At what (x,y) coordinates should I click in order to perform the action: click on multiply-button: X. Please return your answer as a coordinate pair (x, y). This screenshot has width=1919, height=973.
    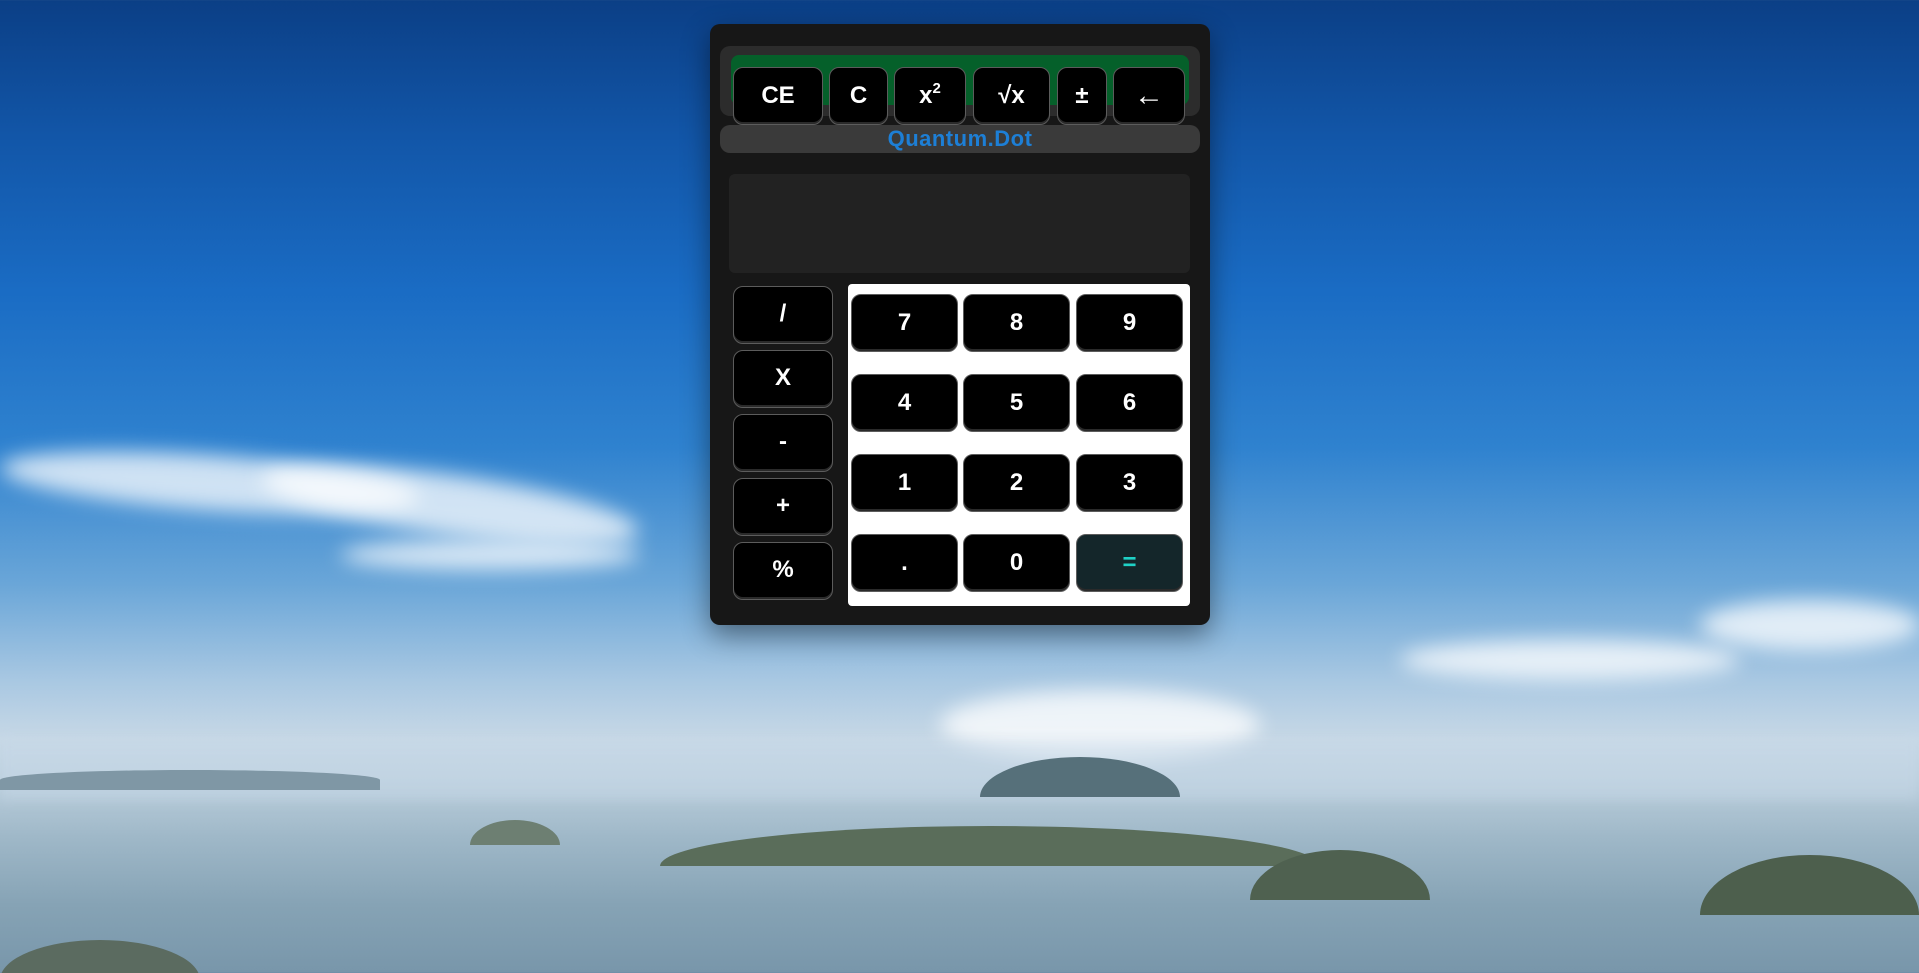
    Looking at the image, I should click on (783, 379).